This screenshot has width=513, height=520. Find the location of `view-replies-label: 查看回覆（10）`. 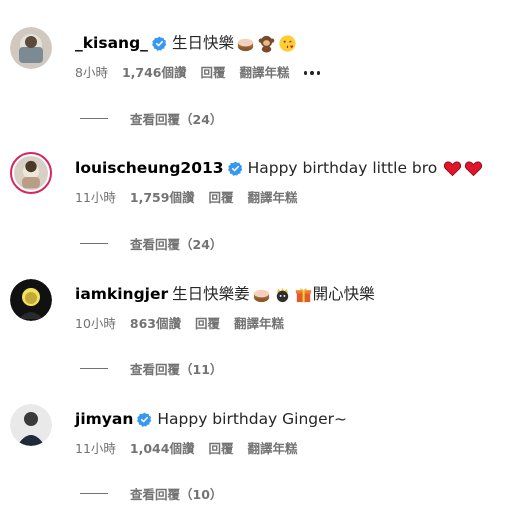

view-replies-label: 查看回覆（10） is located at coordinates (176, 494).